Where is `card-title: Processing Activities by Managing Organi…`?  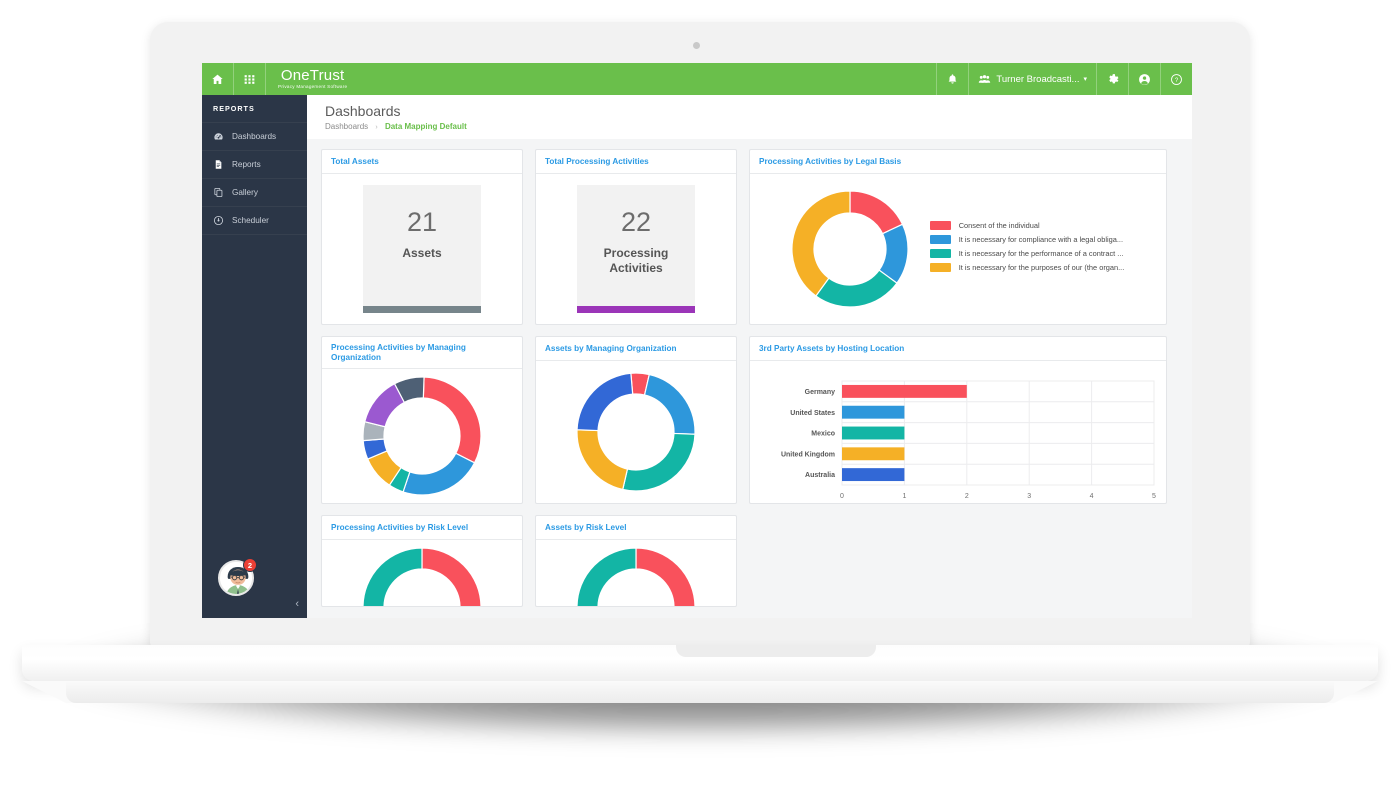
card-title: Processing Activities by Managing Organi… is located at coordinates (422, 353).